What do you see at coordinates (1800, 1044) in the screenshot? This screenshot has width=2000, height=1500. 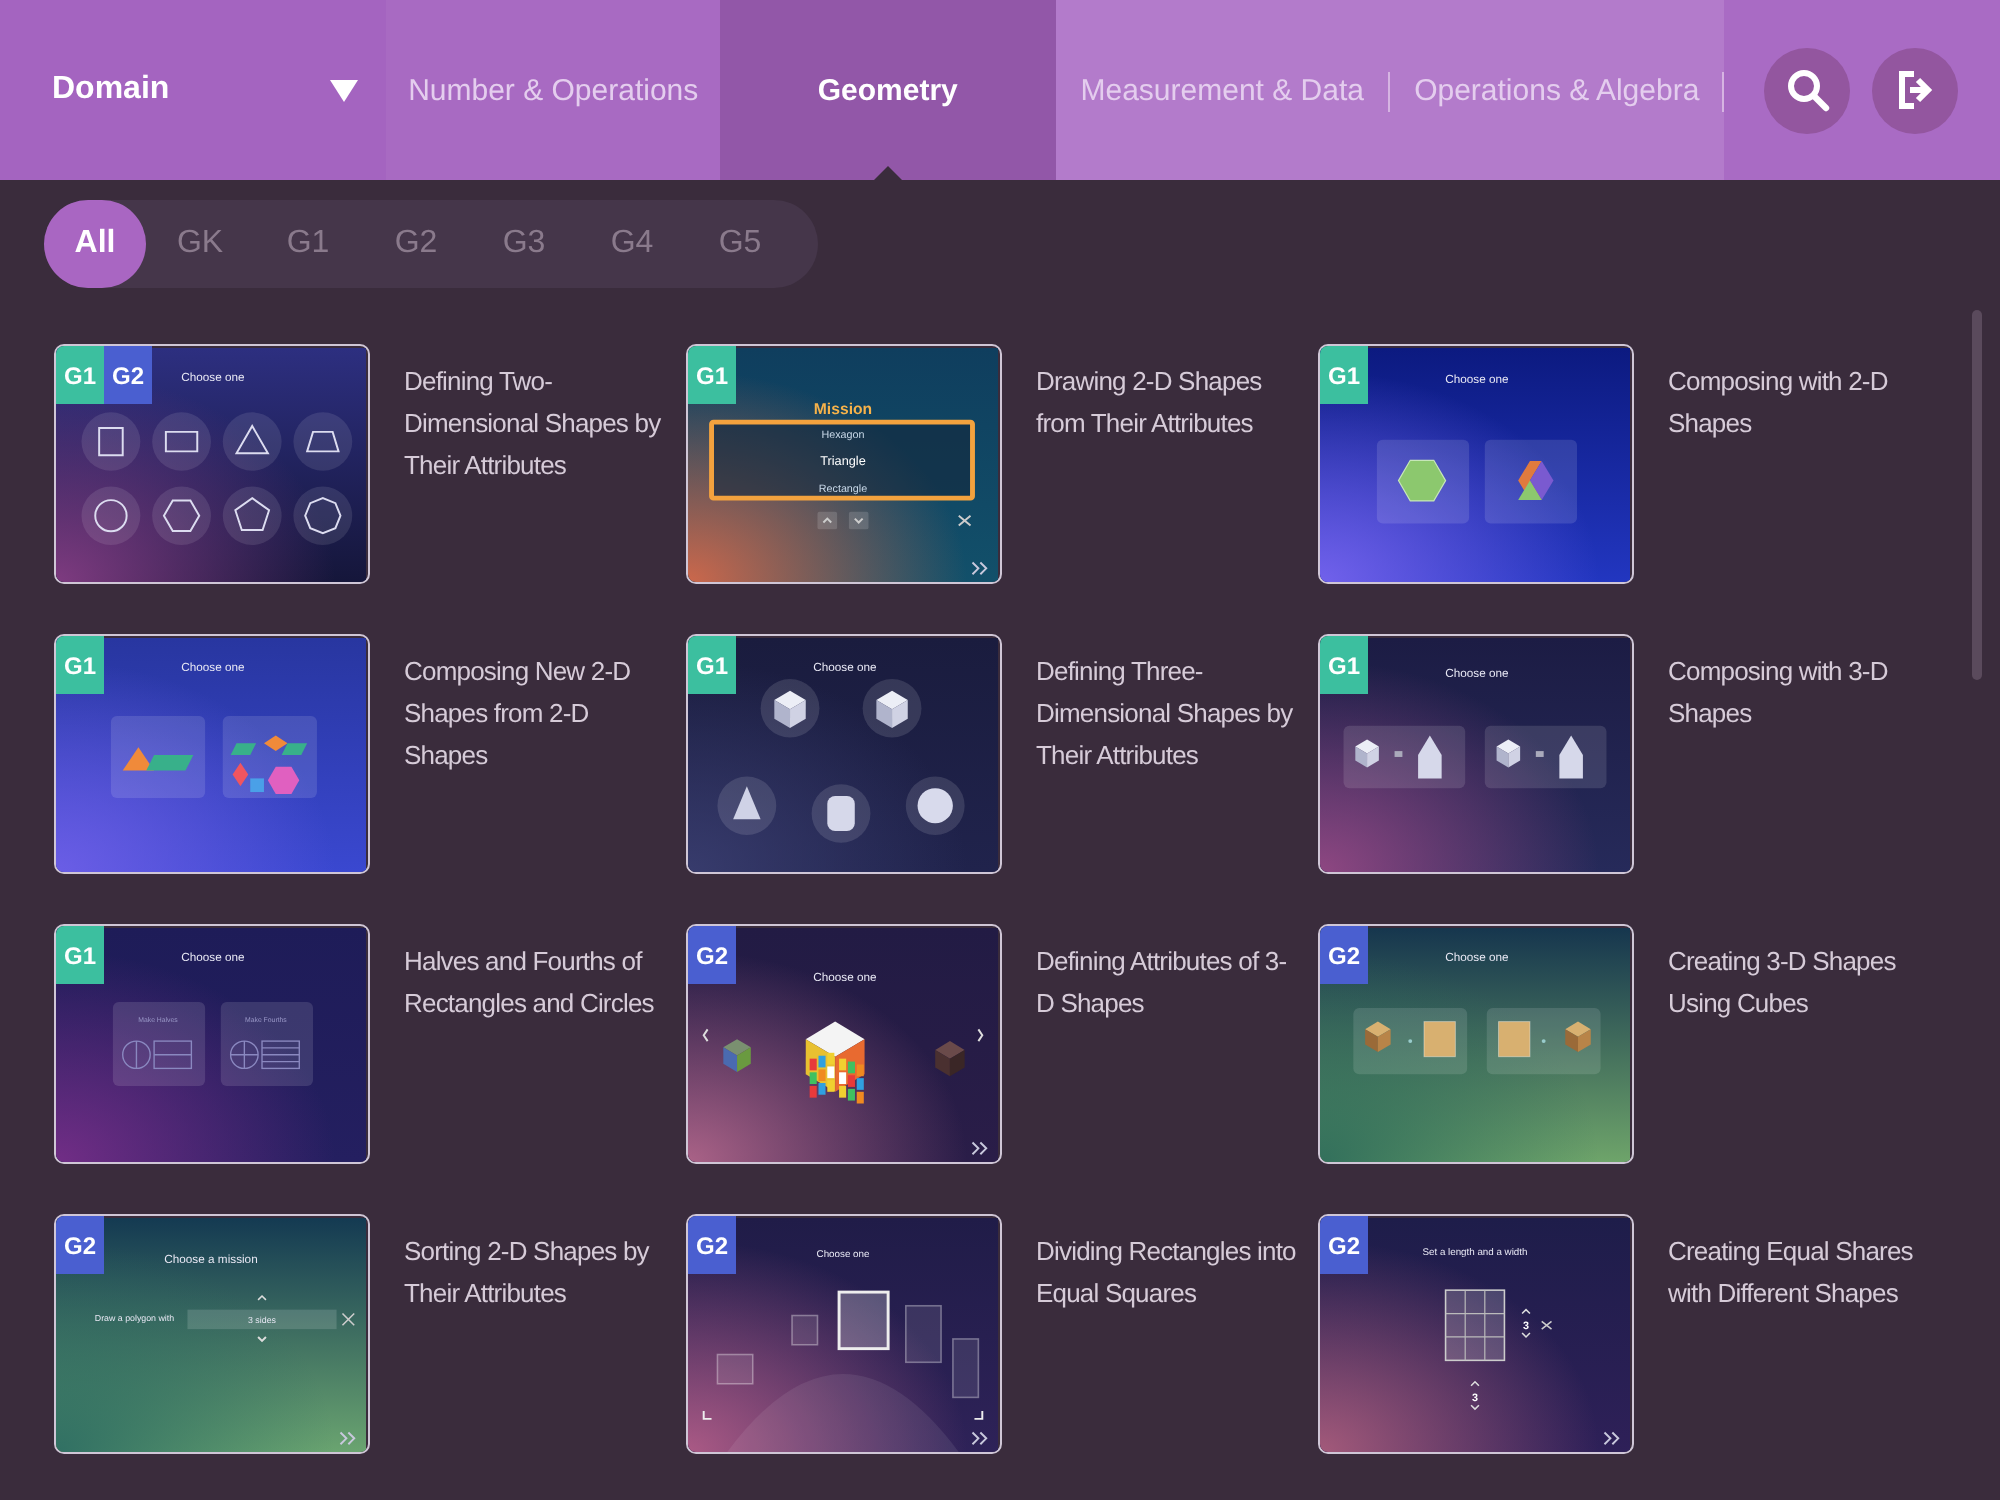 I see `lesson-title: Creating 3-D Shapes Using Cubes` at bounding box center [1800, 1044].